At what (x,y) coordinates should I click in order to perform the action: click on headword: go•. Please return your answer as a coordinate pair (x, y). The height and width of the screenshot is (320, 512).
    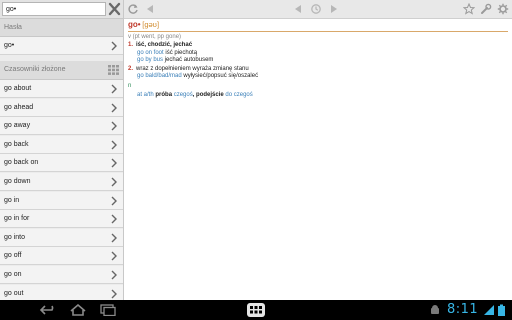
    Looking at the image, I should click on (134, 24).